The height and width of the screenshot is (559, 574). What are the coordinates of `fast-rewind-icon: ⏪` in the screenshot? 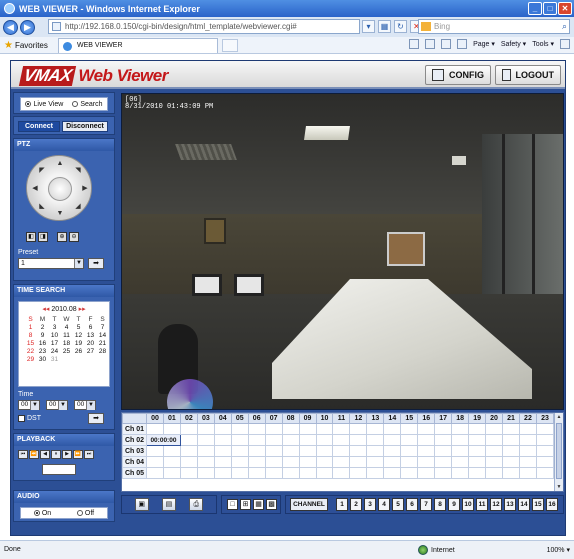 It's located at (34, 454).